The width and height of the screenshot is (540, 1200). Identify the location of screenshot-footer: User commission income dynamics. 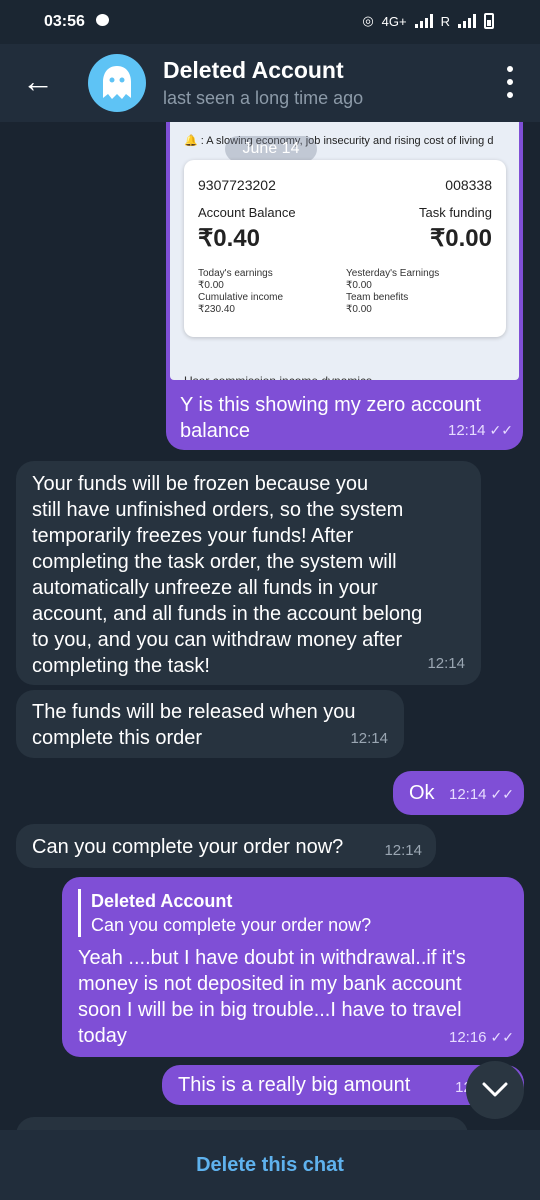
(278, 374).